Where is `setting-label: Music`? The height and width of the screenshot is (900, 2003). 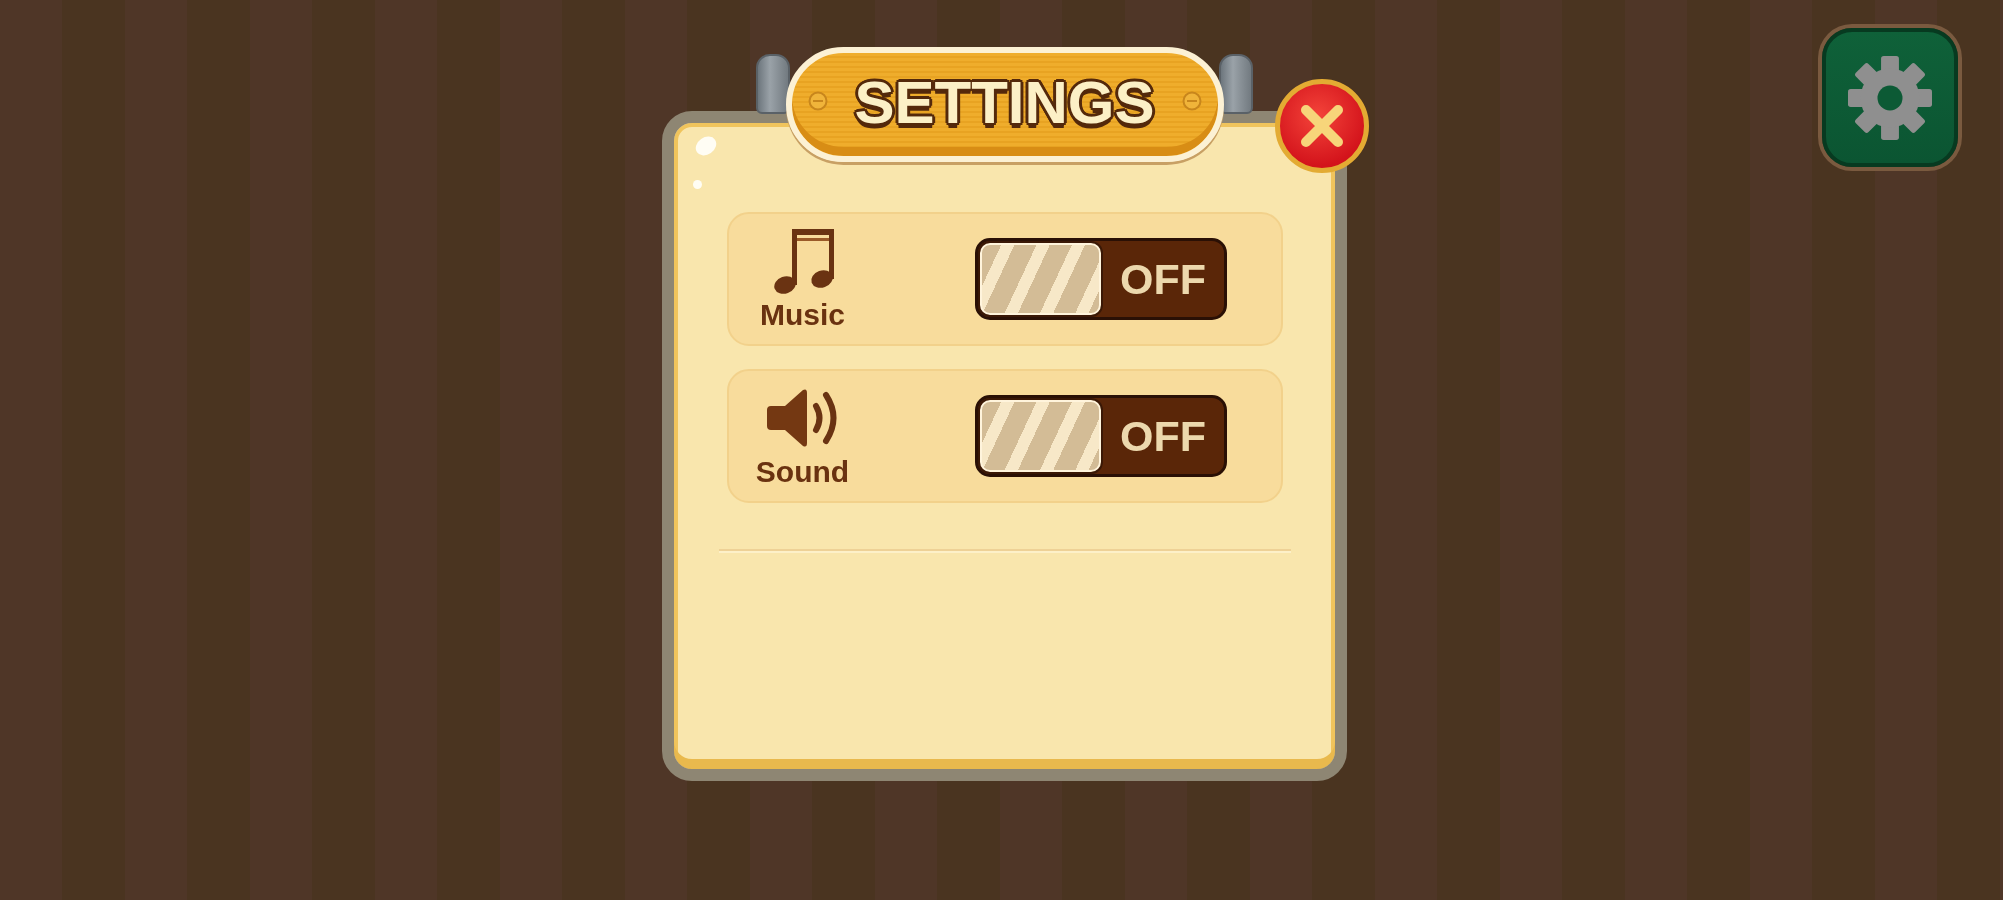
setting-label: Music is located at coordinates (802, 315).